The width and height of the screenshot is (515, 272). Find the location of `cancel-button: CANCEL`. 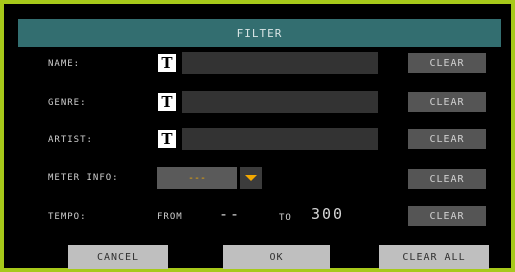

cancel-button: CANCEL is located at coordinates (118, 257).